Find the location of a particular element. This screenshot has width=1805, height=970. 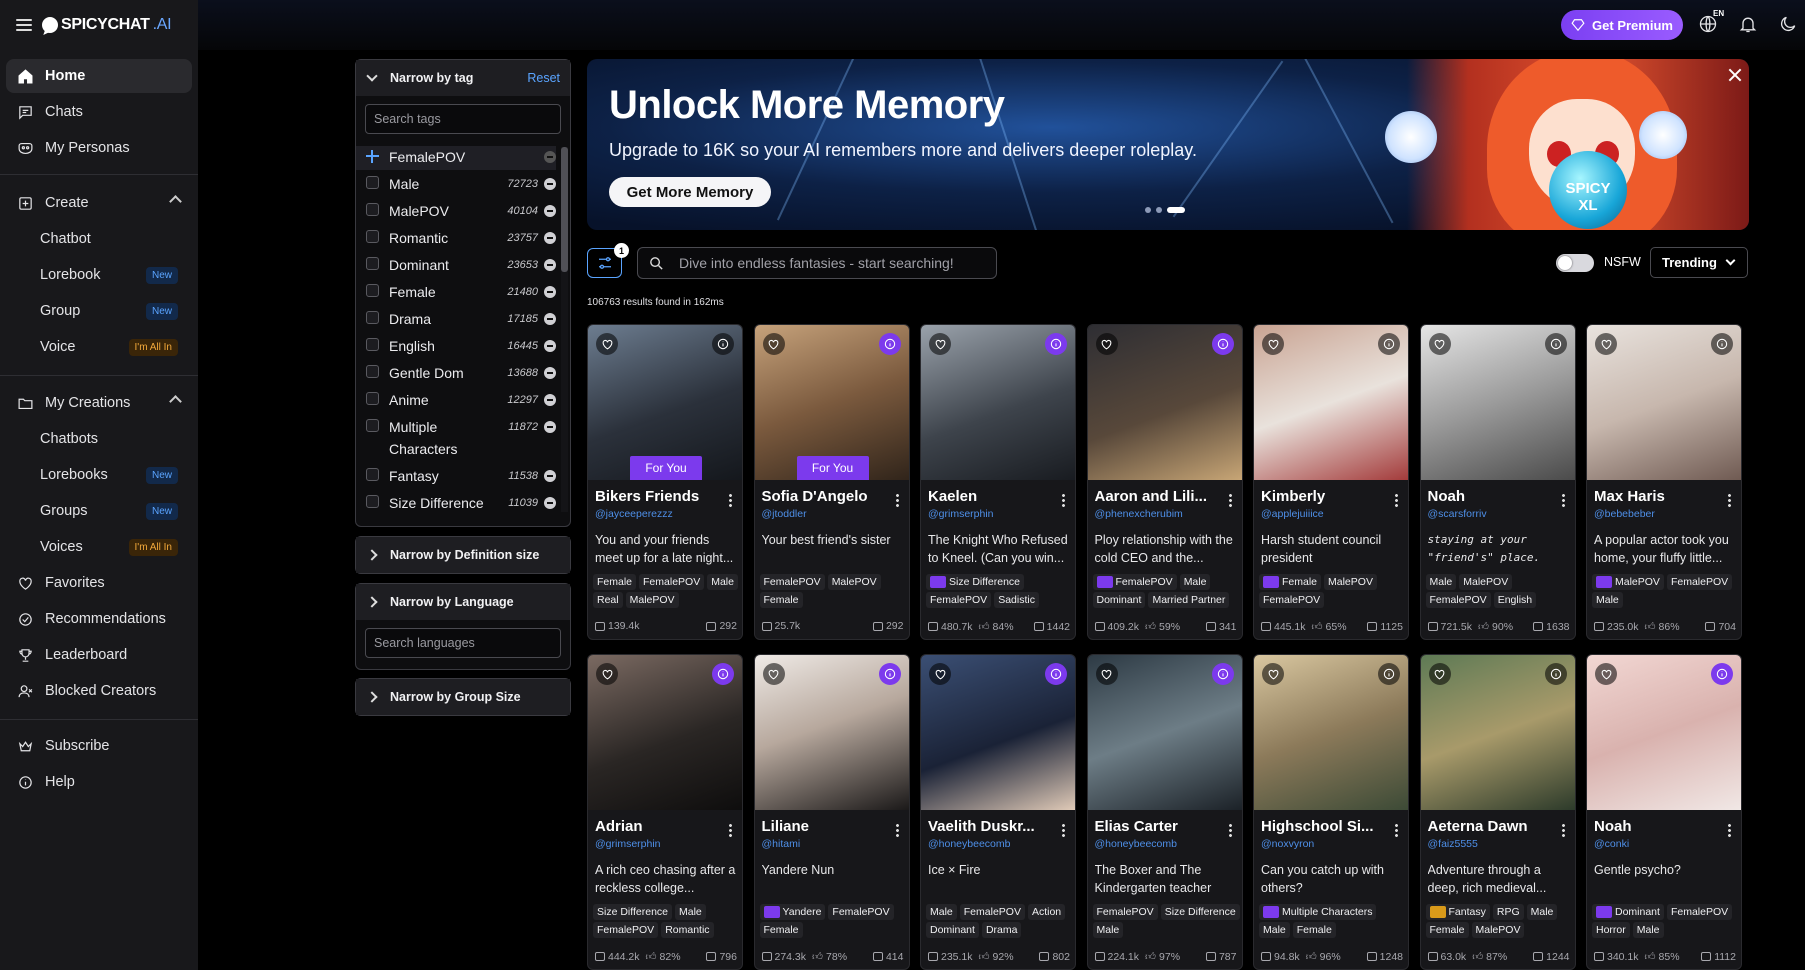

sidebar-item-voices: Voices I'm All In is located at coordinates (99, 547).